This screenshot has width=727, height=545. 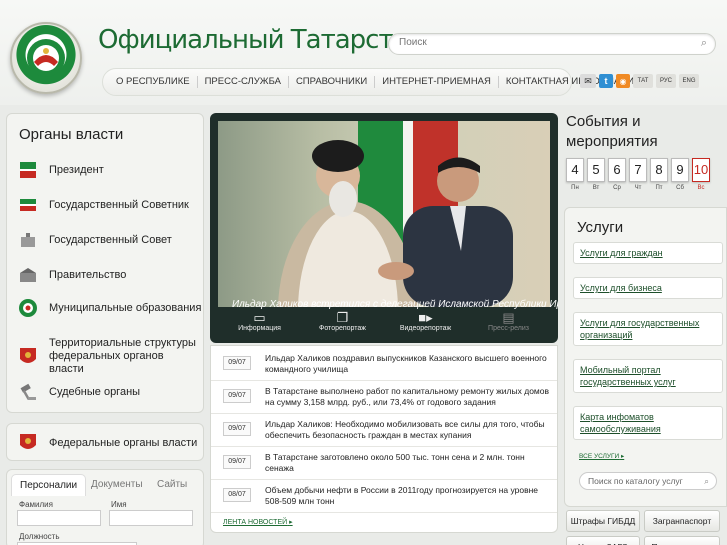 I want to click on gov-item-state-council: Государственный Совет, so click(x=94, y=240).